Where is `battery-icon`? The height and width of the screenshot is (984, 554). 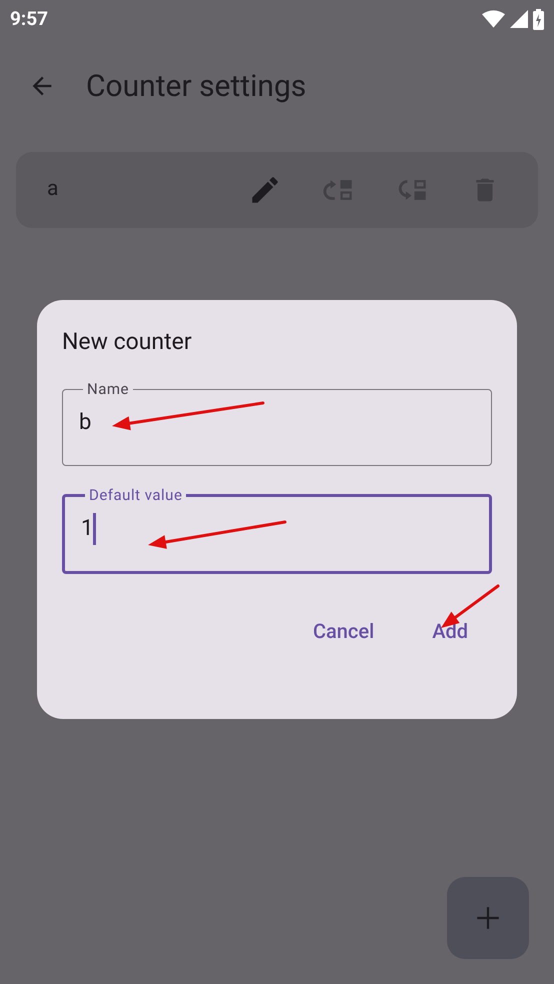 battery-icon is located at coordinates (538, 19).